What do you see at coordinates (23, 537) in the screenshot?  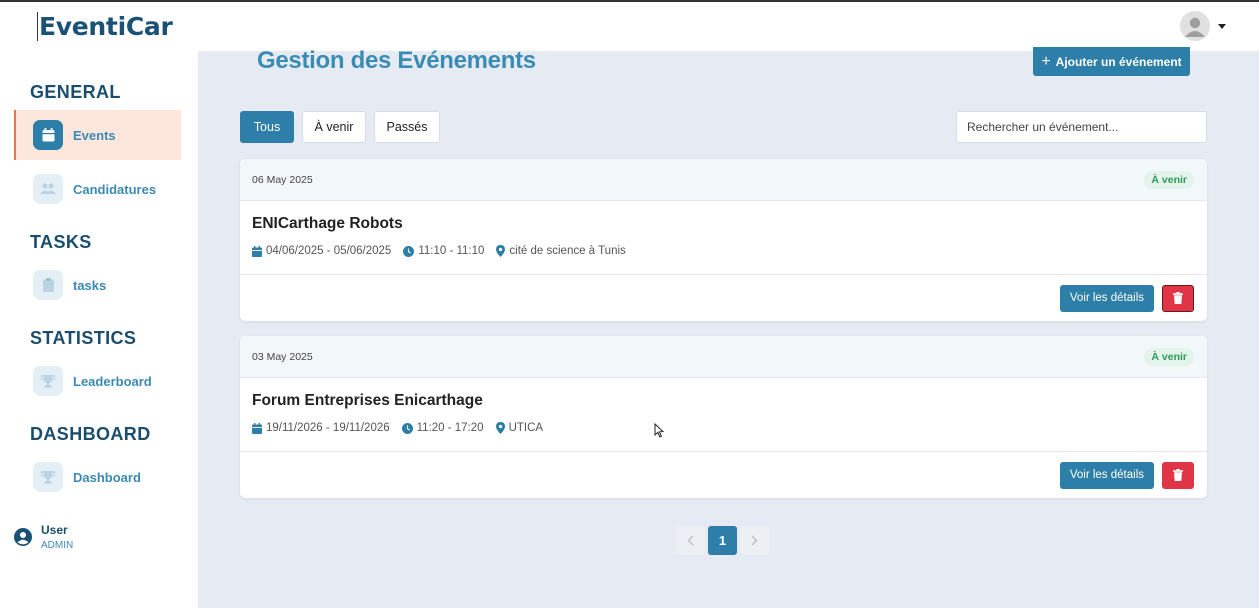 I see `user-circle-icon` at bounding box center [23, 537].